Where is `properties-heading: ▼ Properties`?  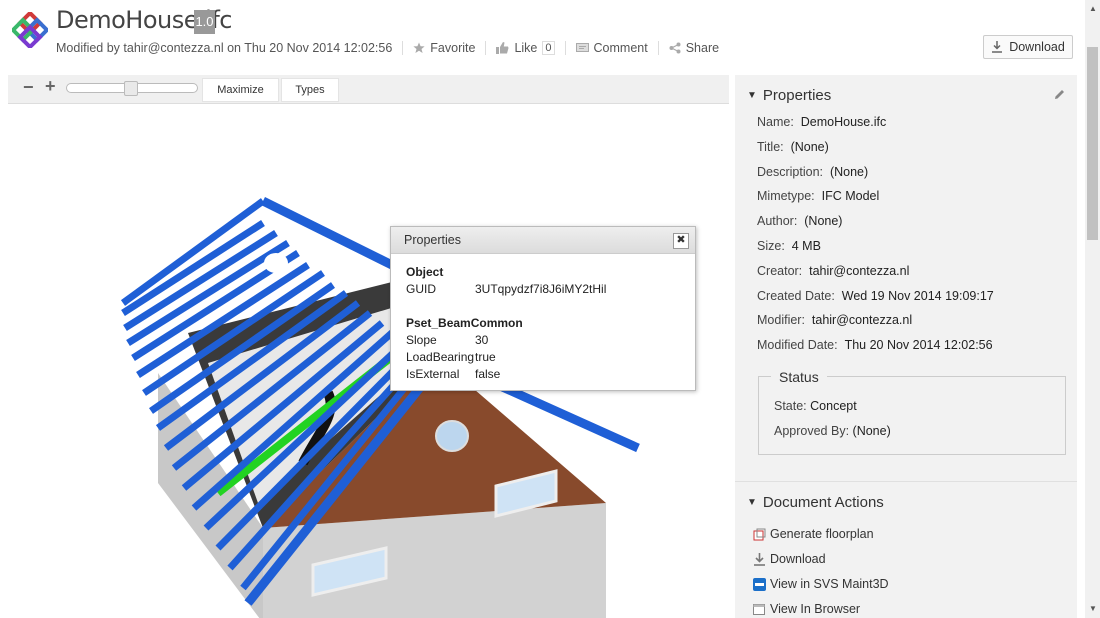 properties-heading: ▼ Properties is located at coordinates (789, 95).